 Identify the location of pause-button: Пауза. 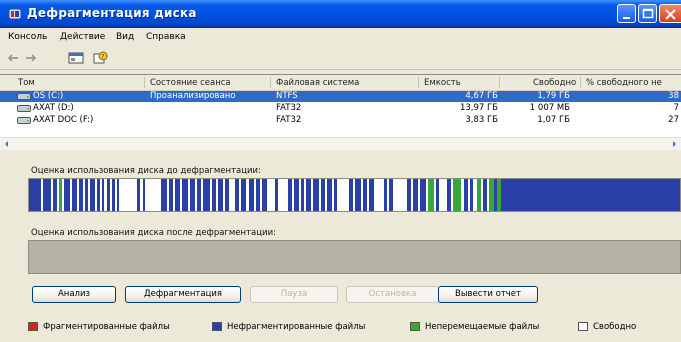
(294, 294).